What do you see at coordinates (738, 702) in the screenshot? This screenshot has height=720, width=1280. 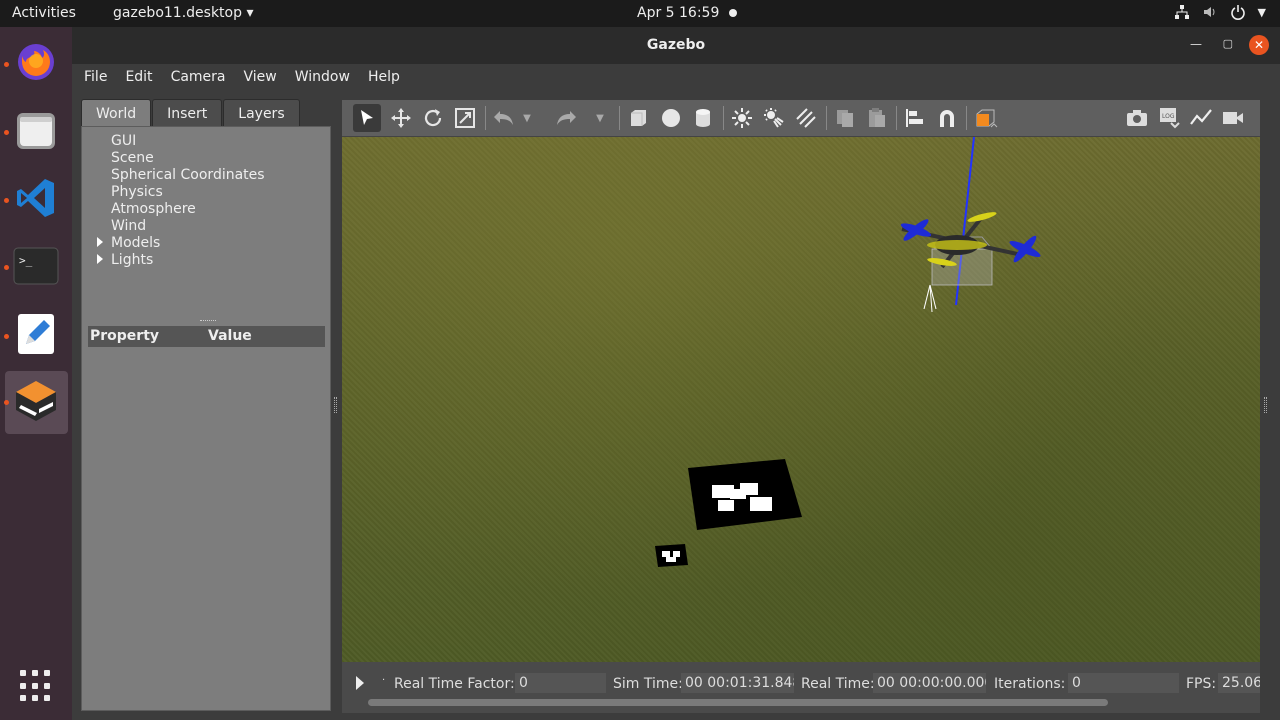 I see `horizontal-scrollbar` at bounding box center [738, 702].